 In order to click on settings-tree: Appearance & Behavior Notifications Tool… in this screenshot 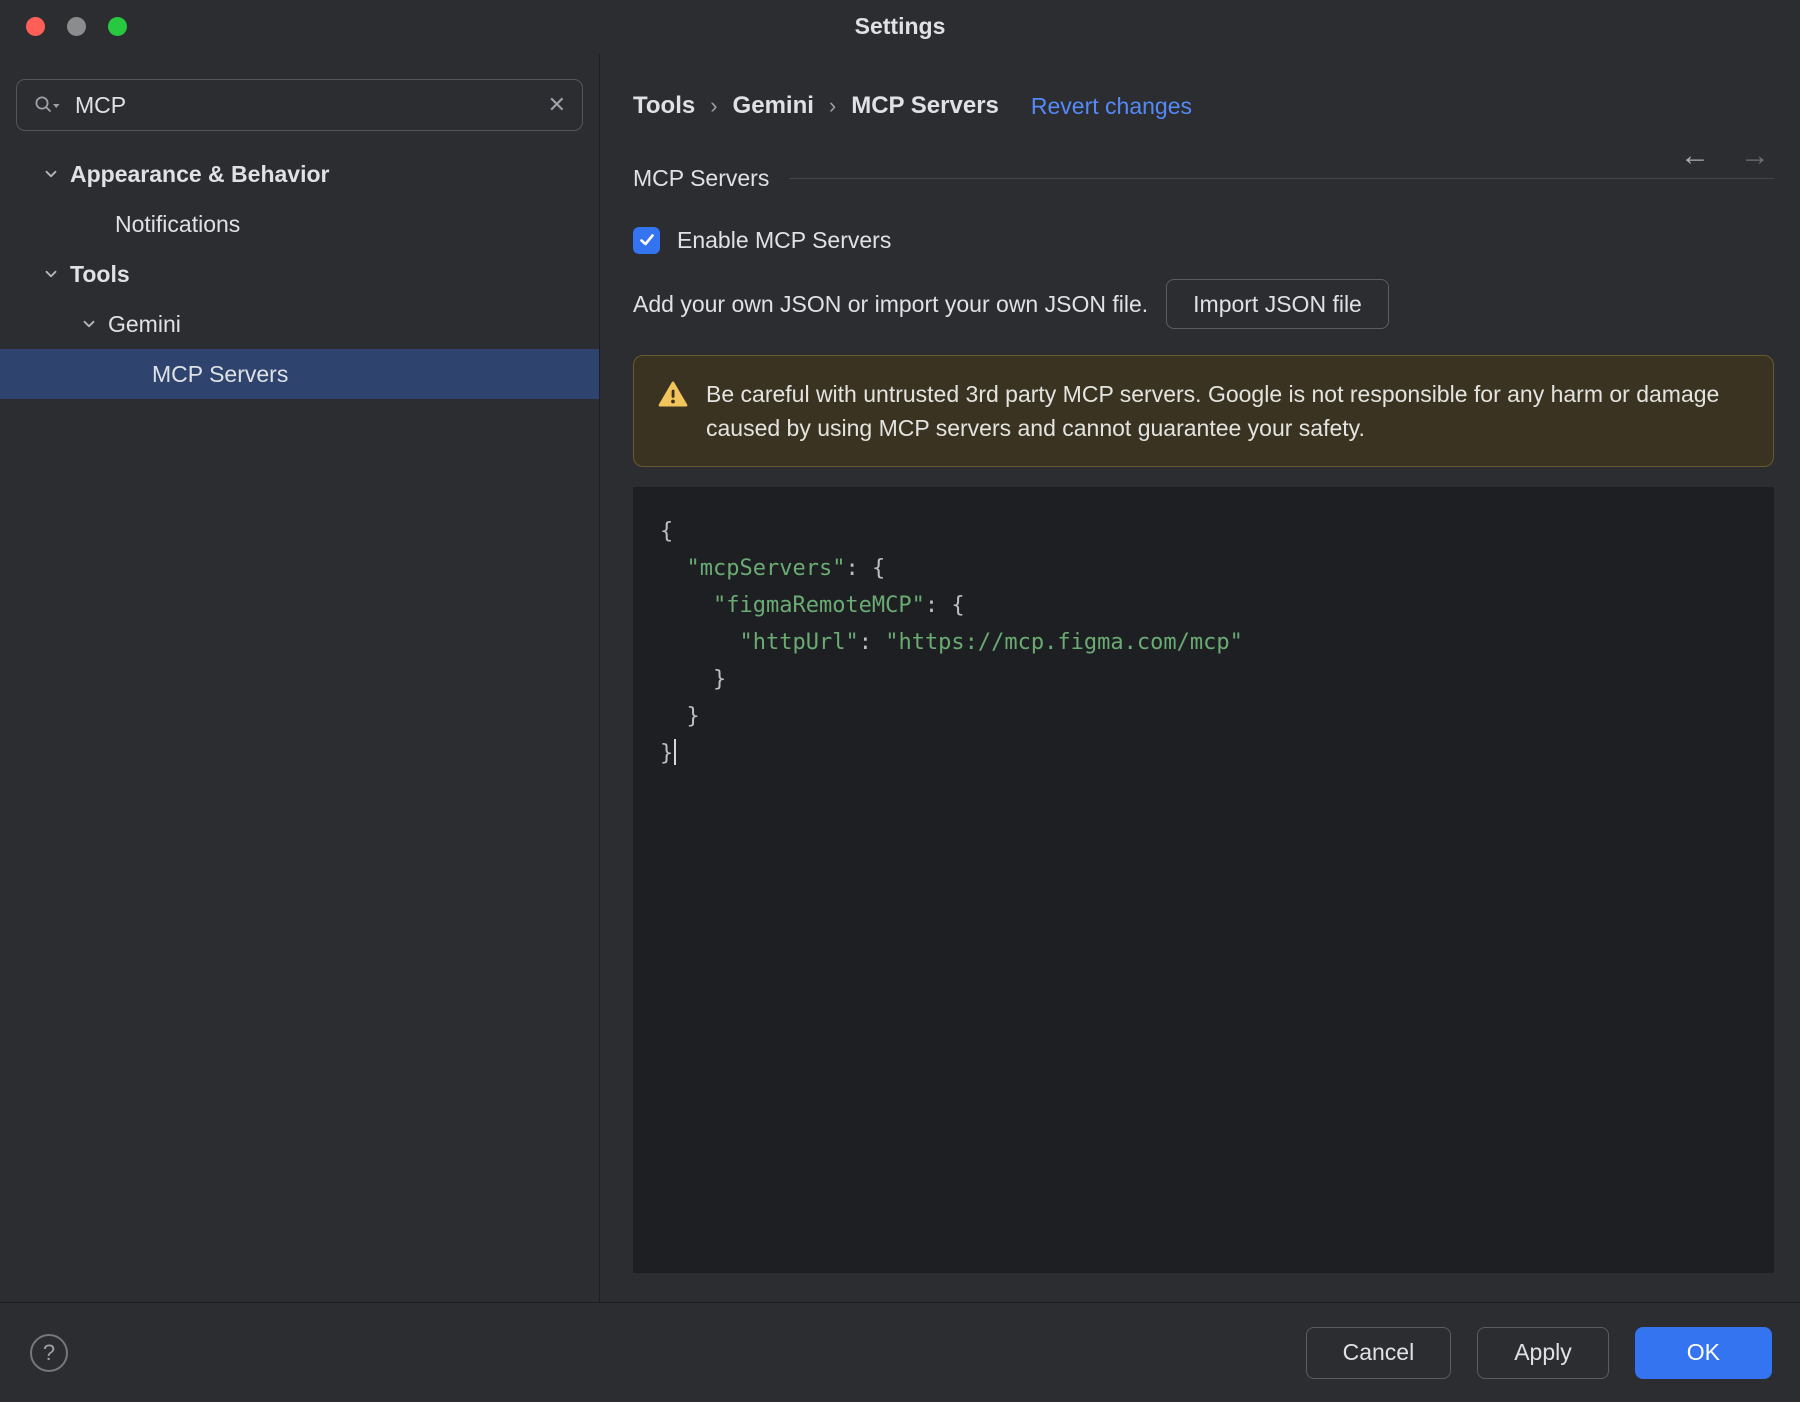, I will do `click(299, 274)`.